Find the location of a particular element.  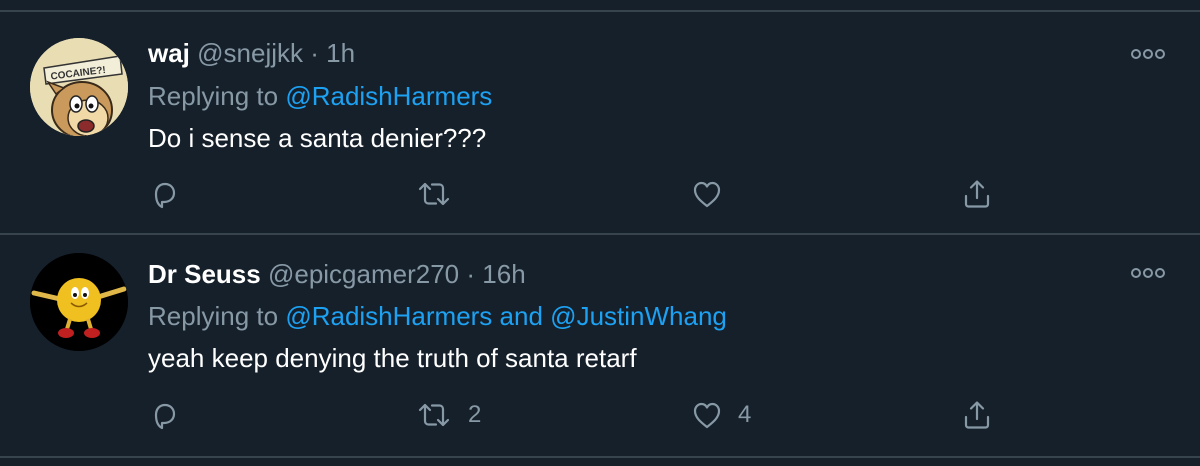

retweet-button: 2 is located at coordinates (447, 415).